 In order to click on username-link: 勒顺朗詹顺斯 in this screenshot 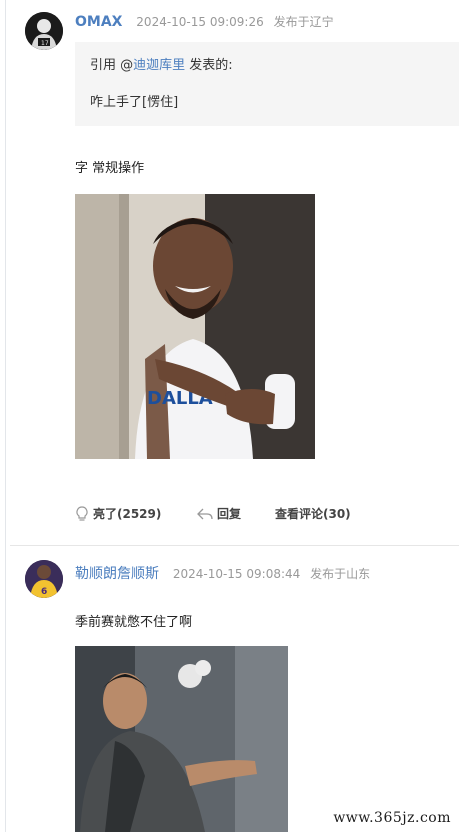, I will do `click(117, 574)`.